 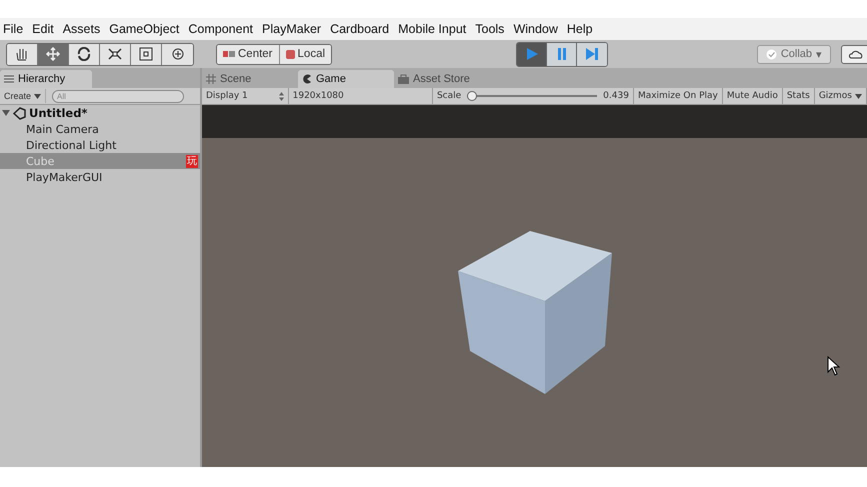 What do you see at coordinates (9, 79) in the screenshot?
I see `list-icon` at bounding box center [9, 79].